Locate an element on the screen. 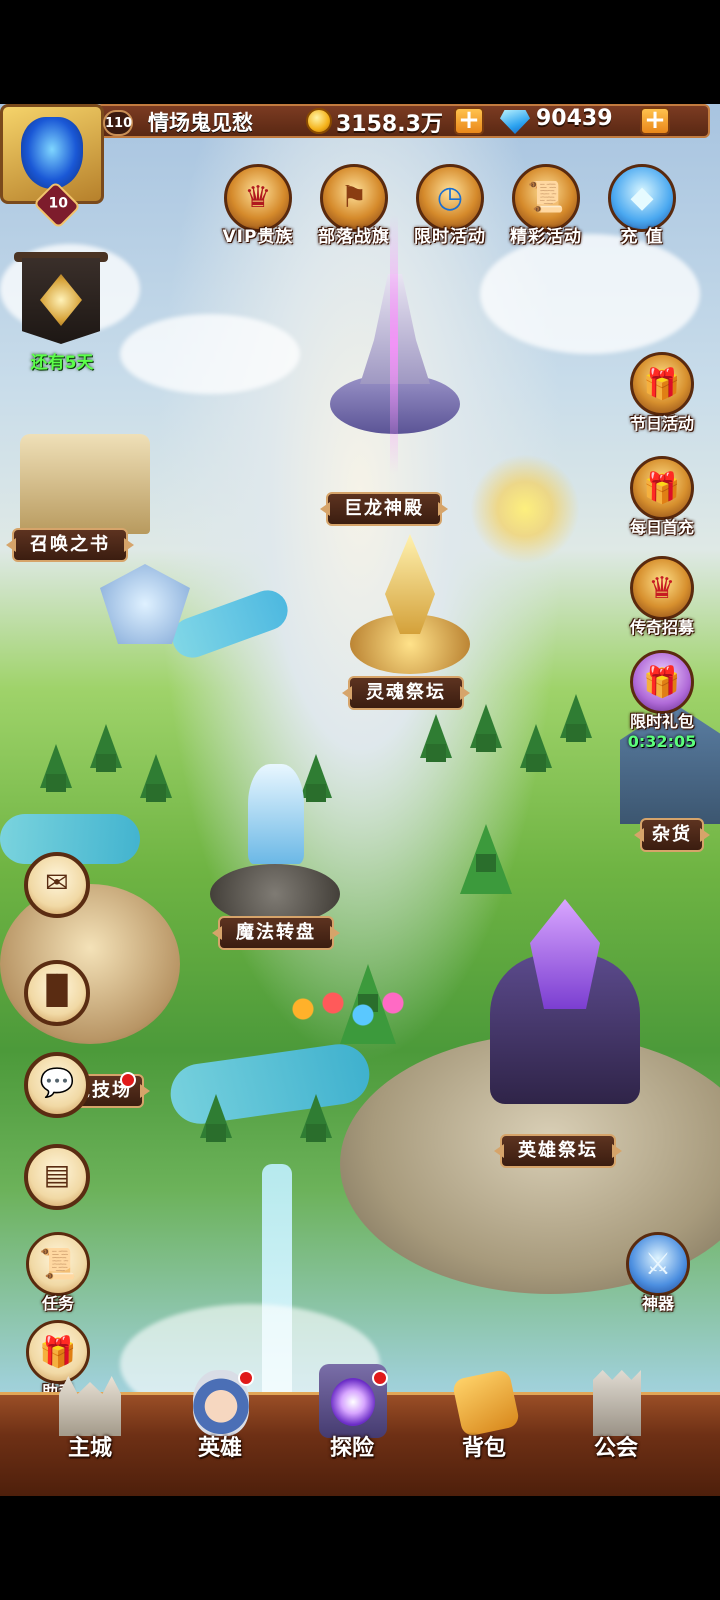 The width and height of the screenshot is (720, 1600). chat-icon: 💬 is located at coordinates (57, 1082).